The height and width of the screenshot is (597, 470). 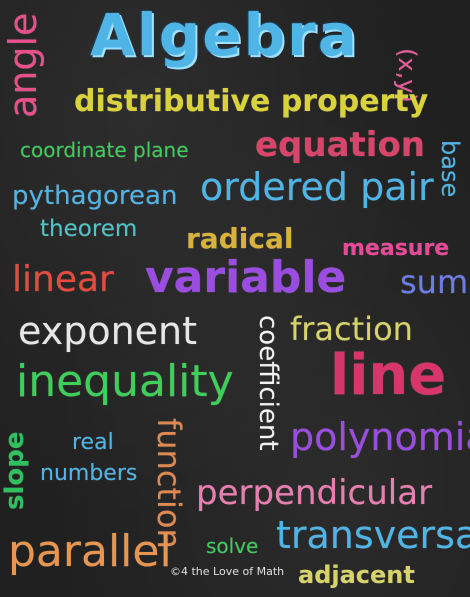 What do you see at coordinates (224, 35) in the screenshot?
I see `title-algebra: Algebra` at bounding box center [224, 35].